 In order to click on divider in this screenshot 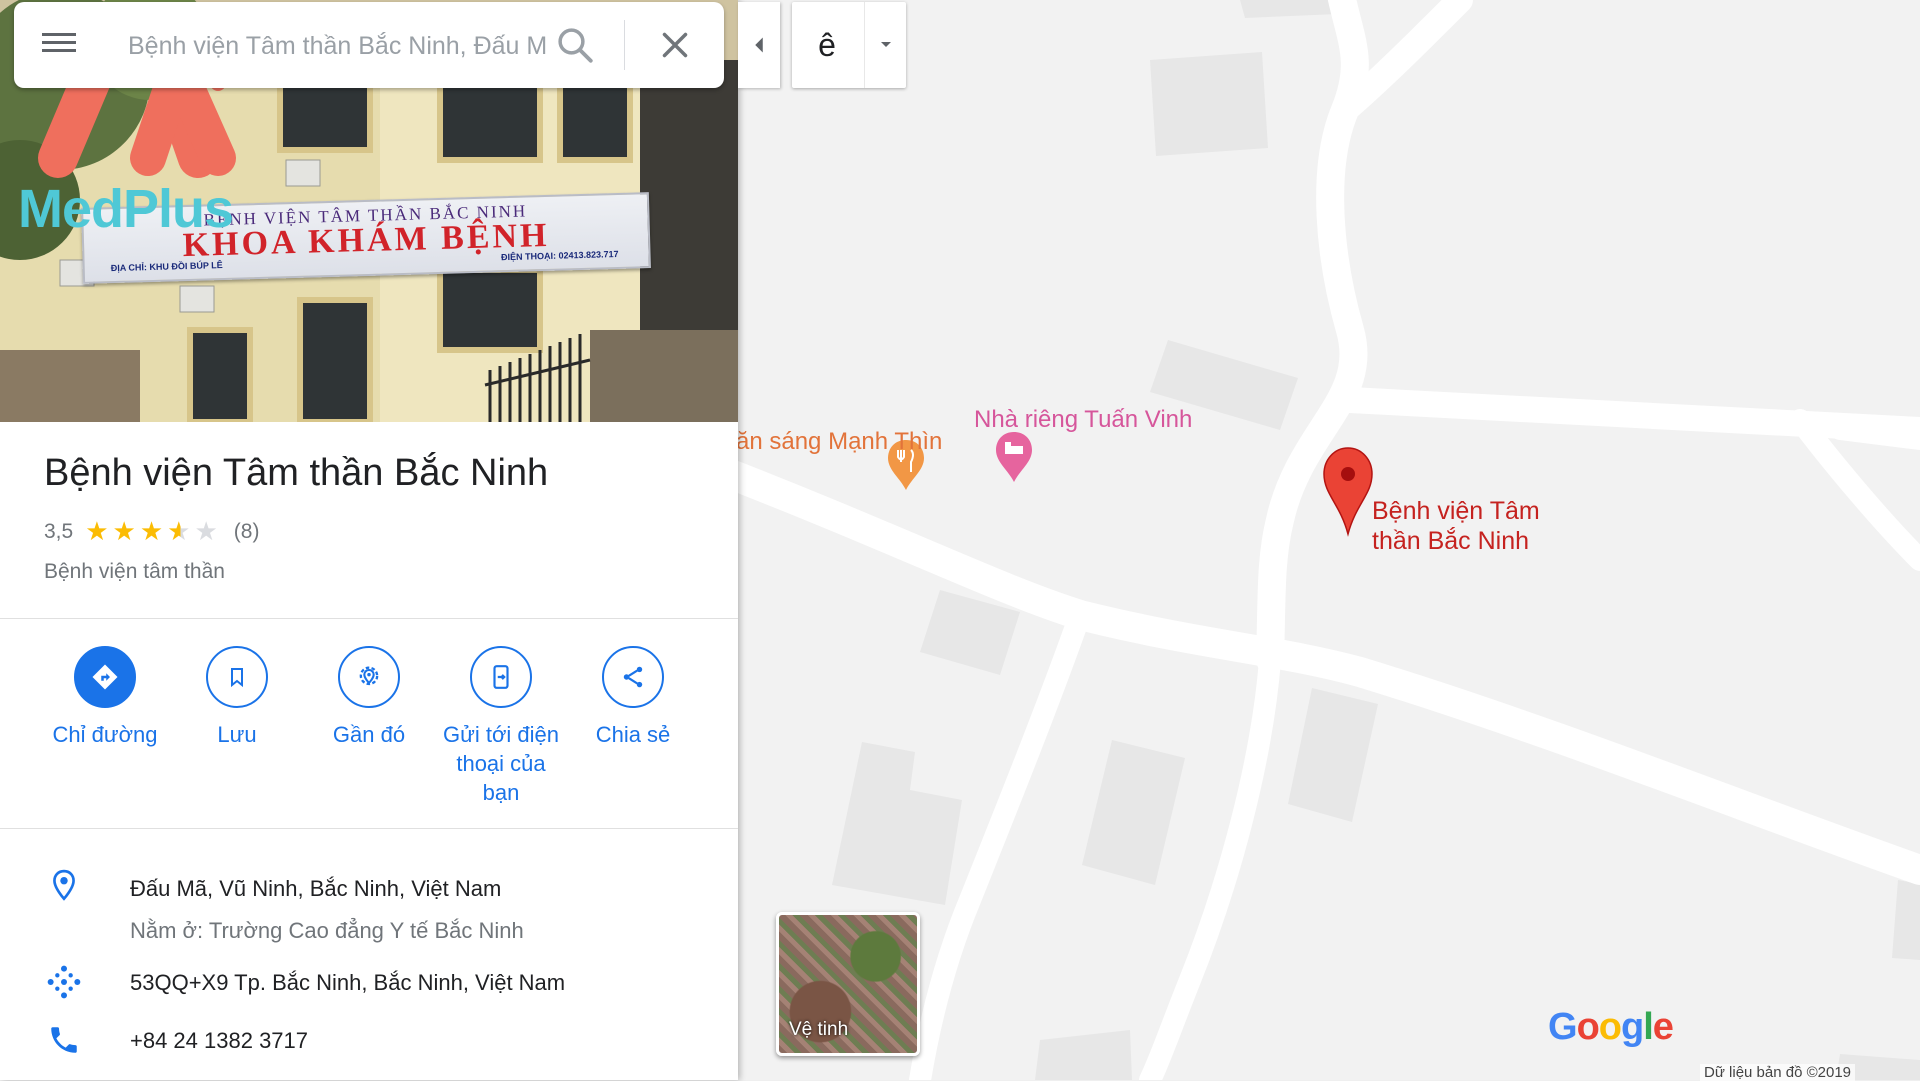, I will do `click(369, 828)`.